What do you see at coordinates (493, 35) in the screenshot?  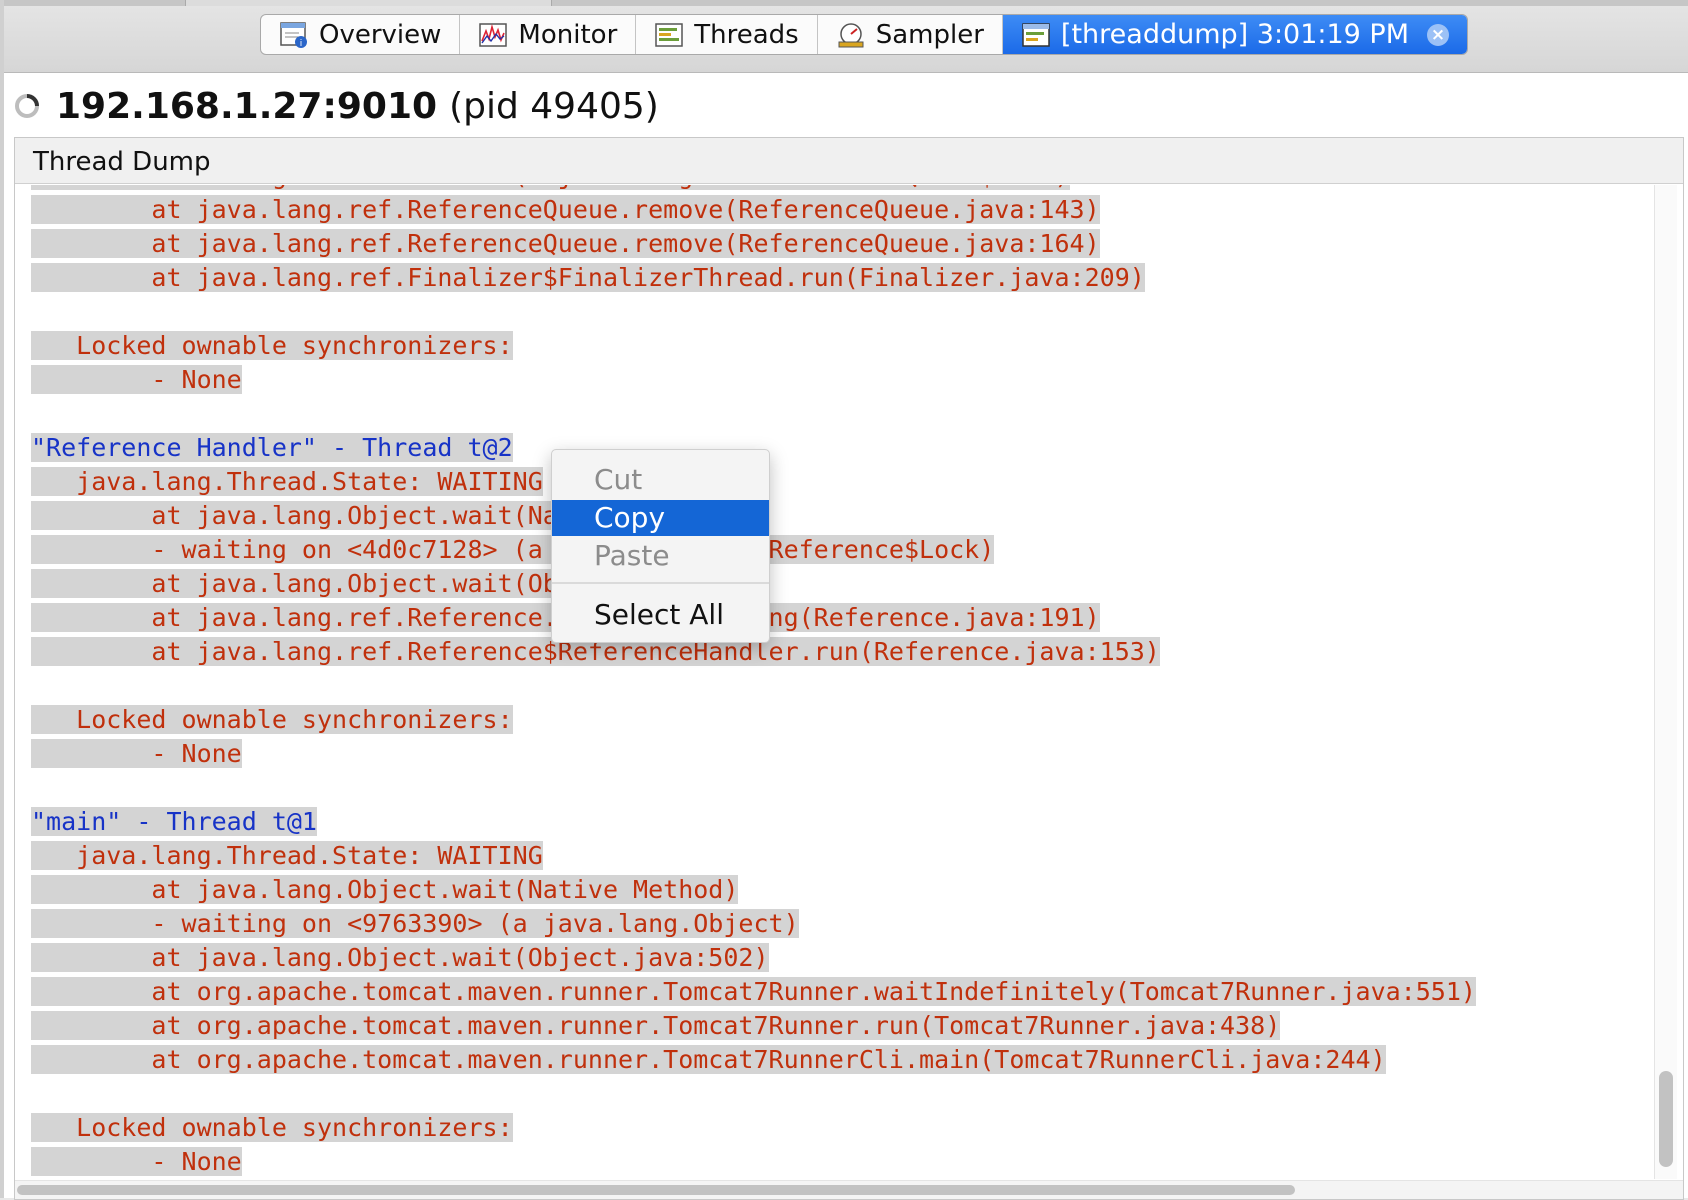 I see `monitor-icon` at bounding box center [493, 35].